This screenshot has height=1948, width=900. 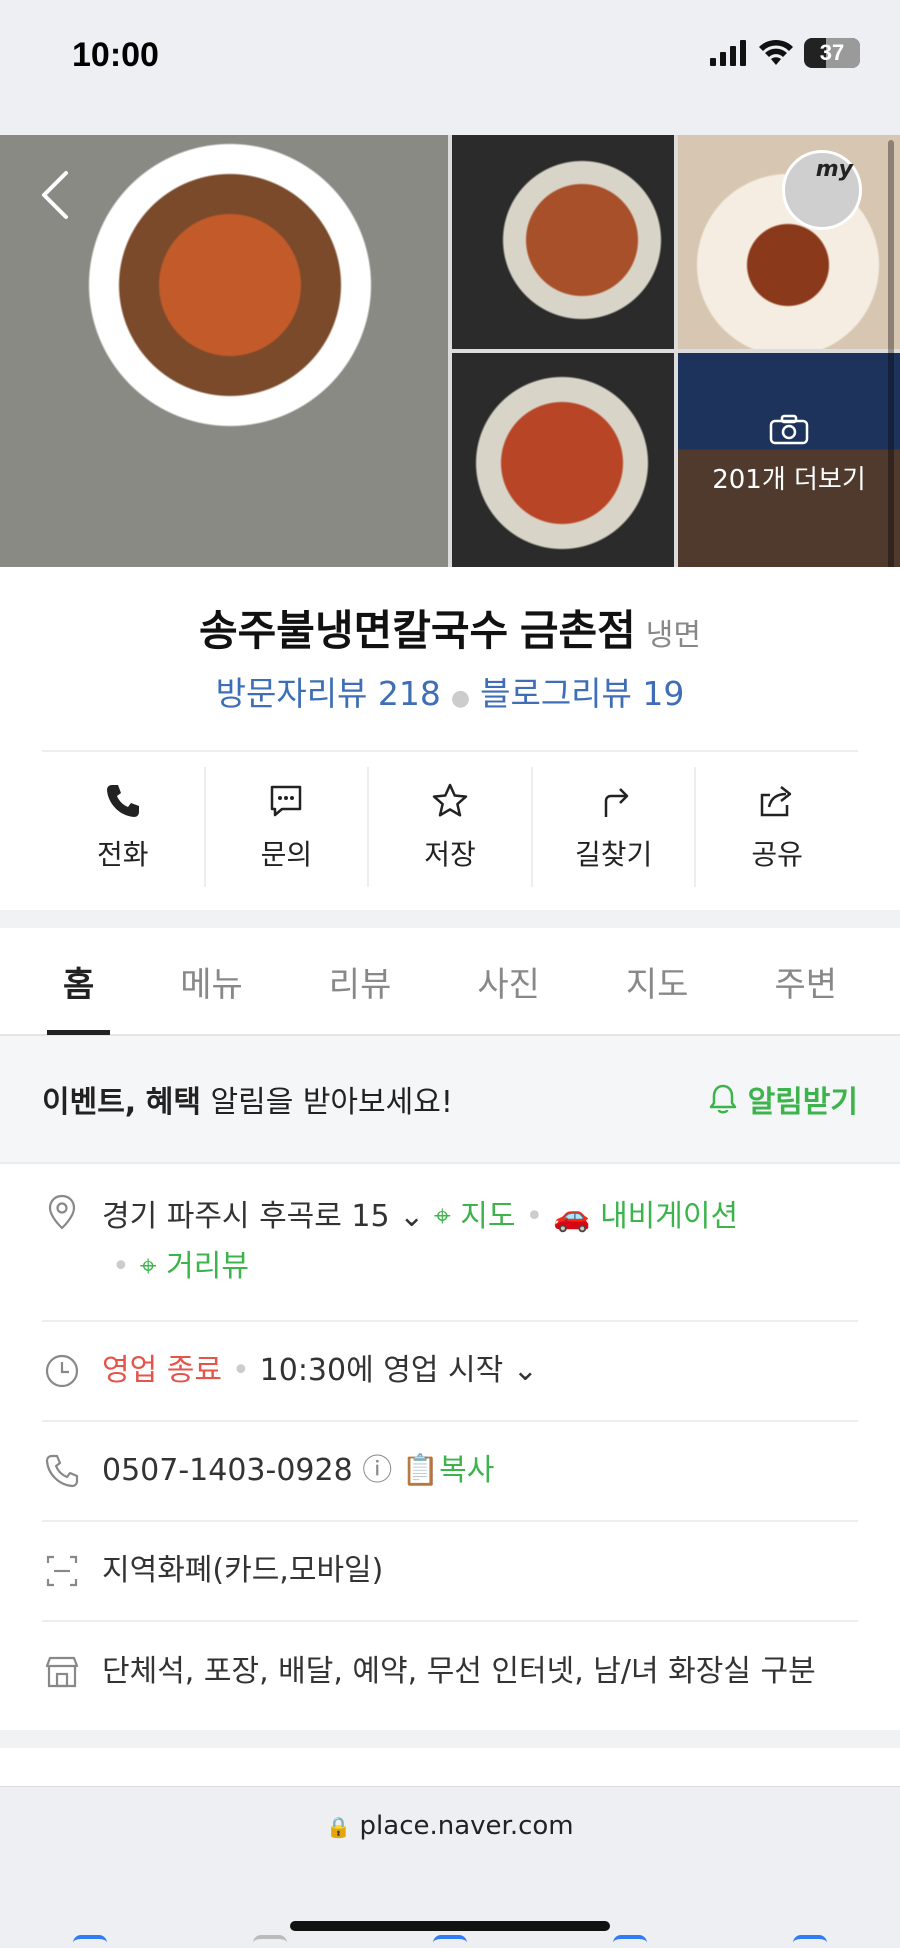 I want to click on payment-row: 지역화폐(카드,모바일), so click(x=450, y=1572).